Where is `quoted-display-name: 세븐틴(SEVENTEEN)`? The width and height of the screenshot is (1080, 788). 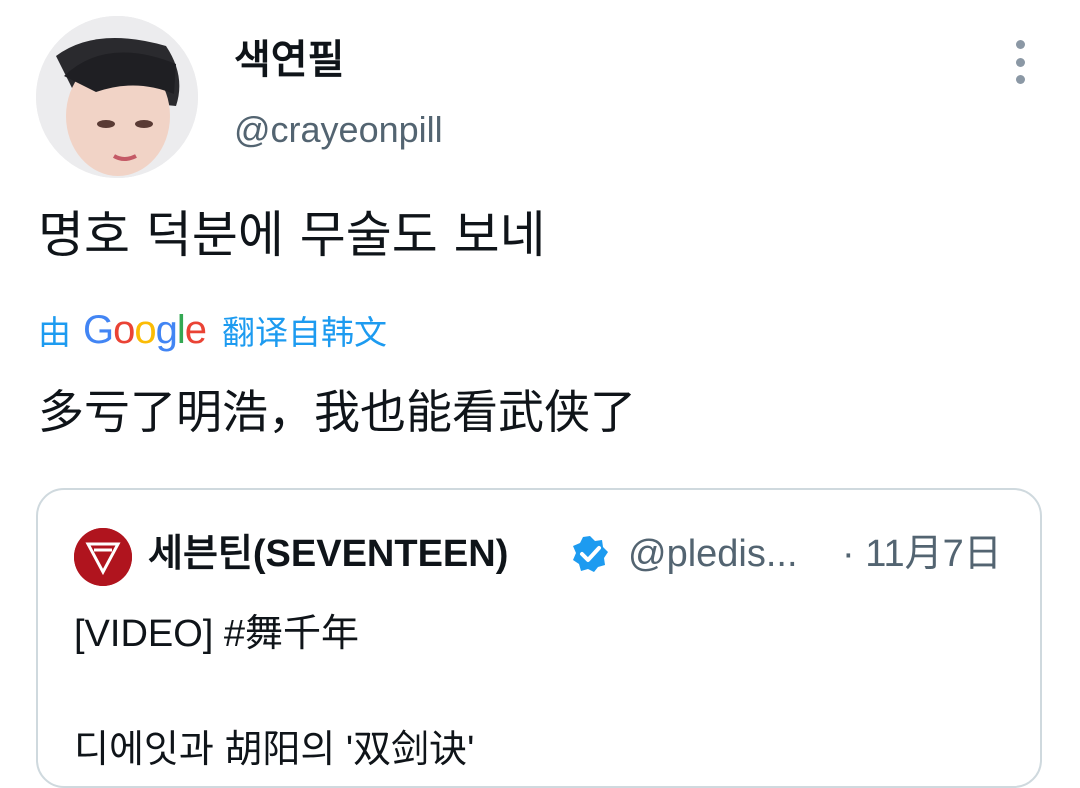 quoted-display-name: 세븐틴(SEVENTEEN) is located at coordinates (328, 554).